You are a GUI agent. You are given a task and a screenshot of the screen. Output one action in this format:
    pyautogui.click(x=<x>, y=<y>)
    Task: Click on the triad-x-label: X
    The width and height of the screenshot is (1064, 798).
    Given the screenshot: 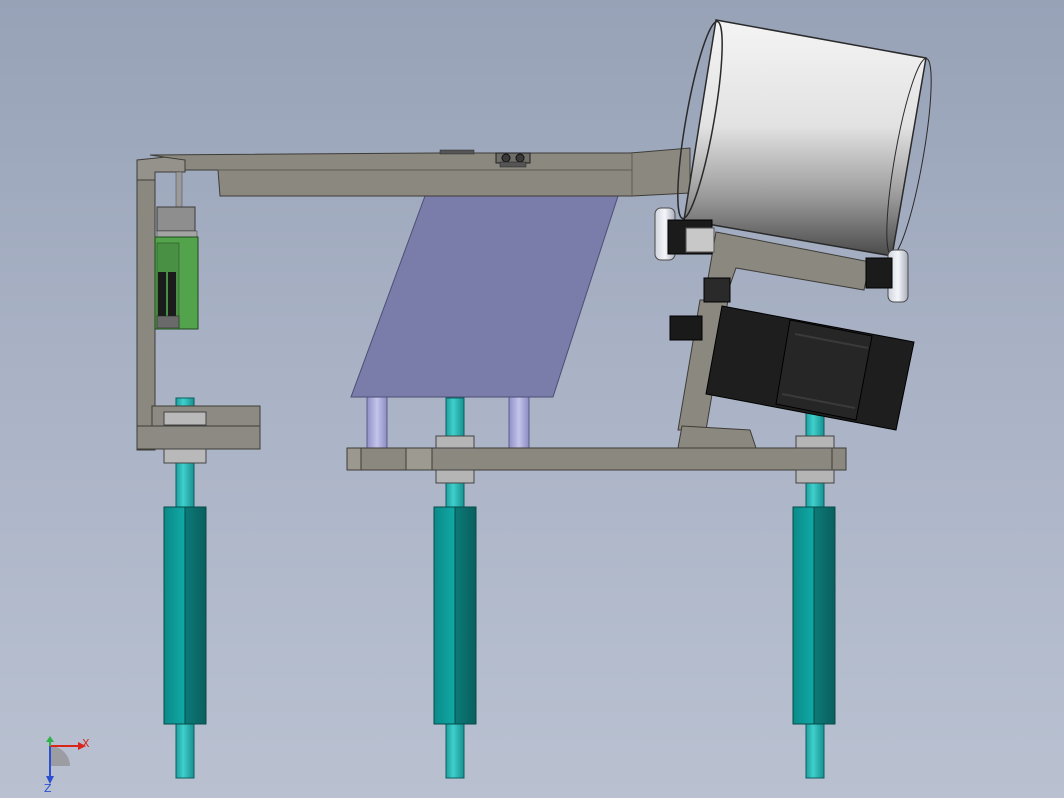 What is the action you would take?
    pyautogui.click(x=86, y=743)
    